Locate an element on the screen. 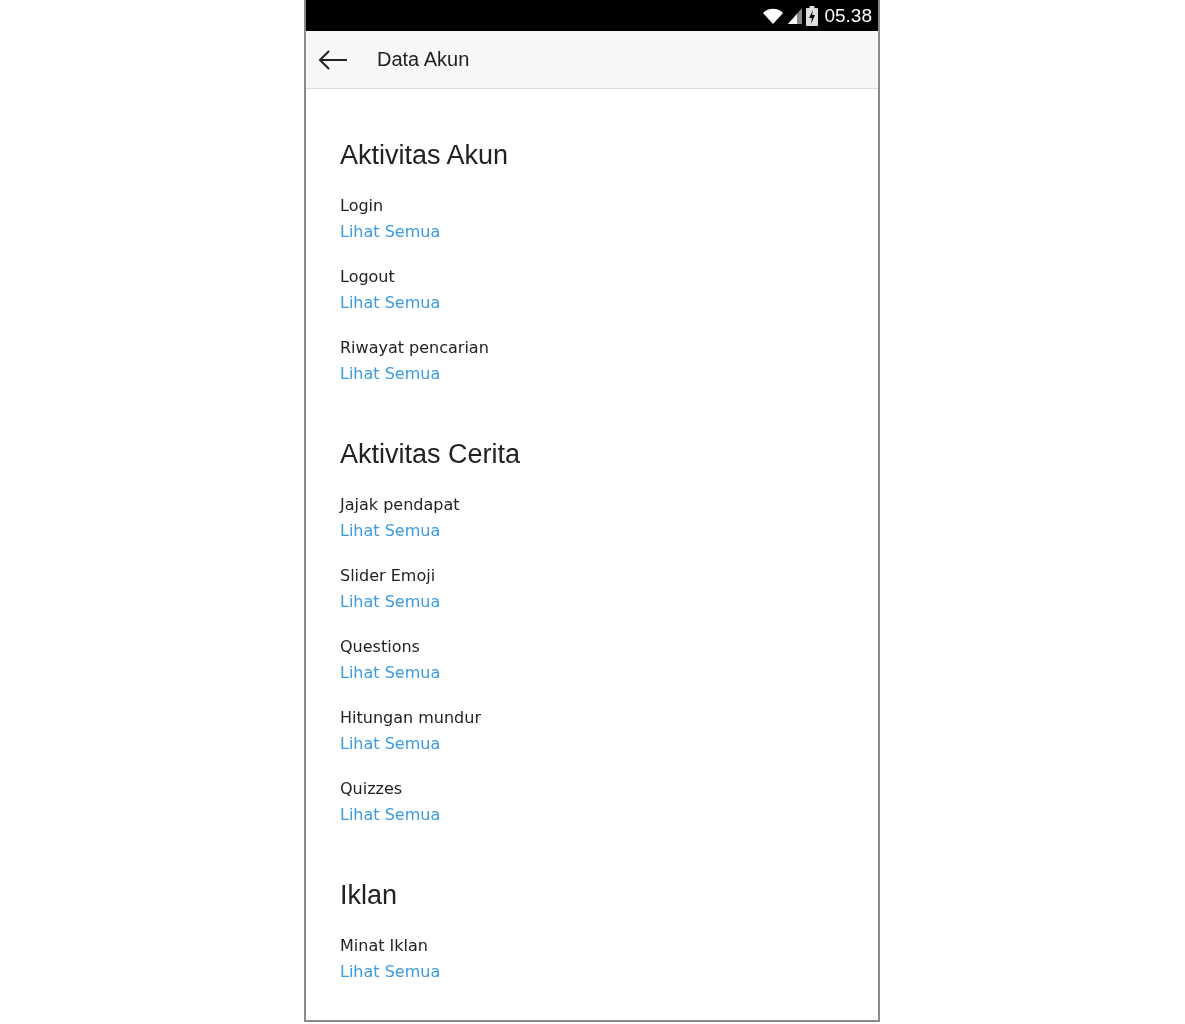 The width and height of the screenshot is (1185, 1024). wifi-icon is located at coordinates (773, 15).